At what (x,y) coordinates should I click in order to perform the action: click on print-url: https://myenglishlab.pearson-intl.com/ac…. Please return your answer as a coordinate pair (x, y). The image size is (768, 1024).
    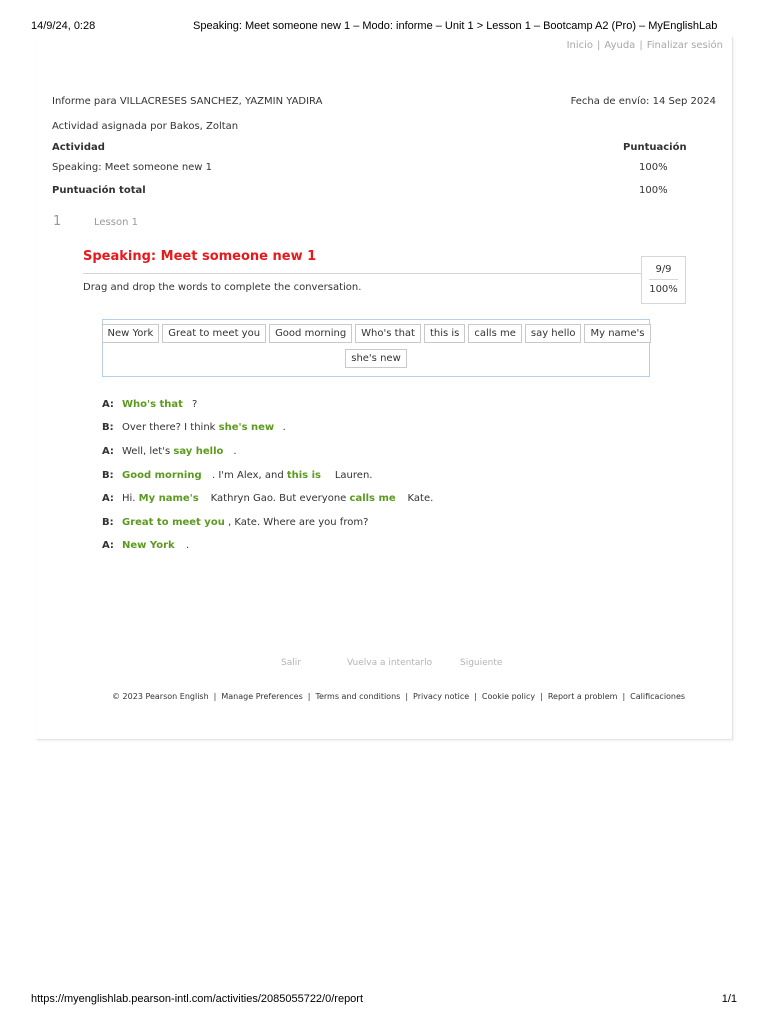
    Looking at the image, I should click on (197, 999).